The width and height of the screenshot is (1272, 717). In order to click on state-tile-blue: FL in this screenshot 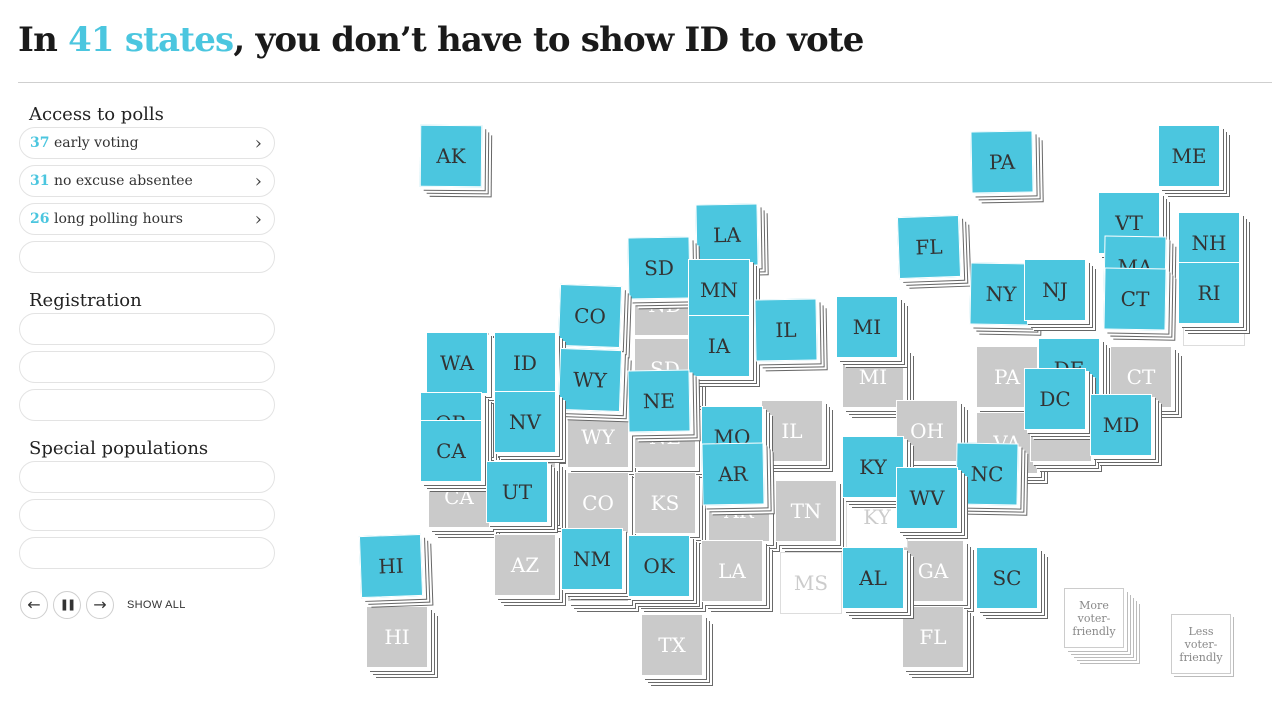, I will do `click(929, 247)`.